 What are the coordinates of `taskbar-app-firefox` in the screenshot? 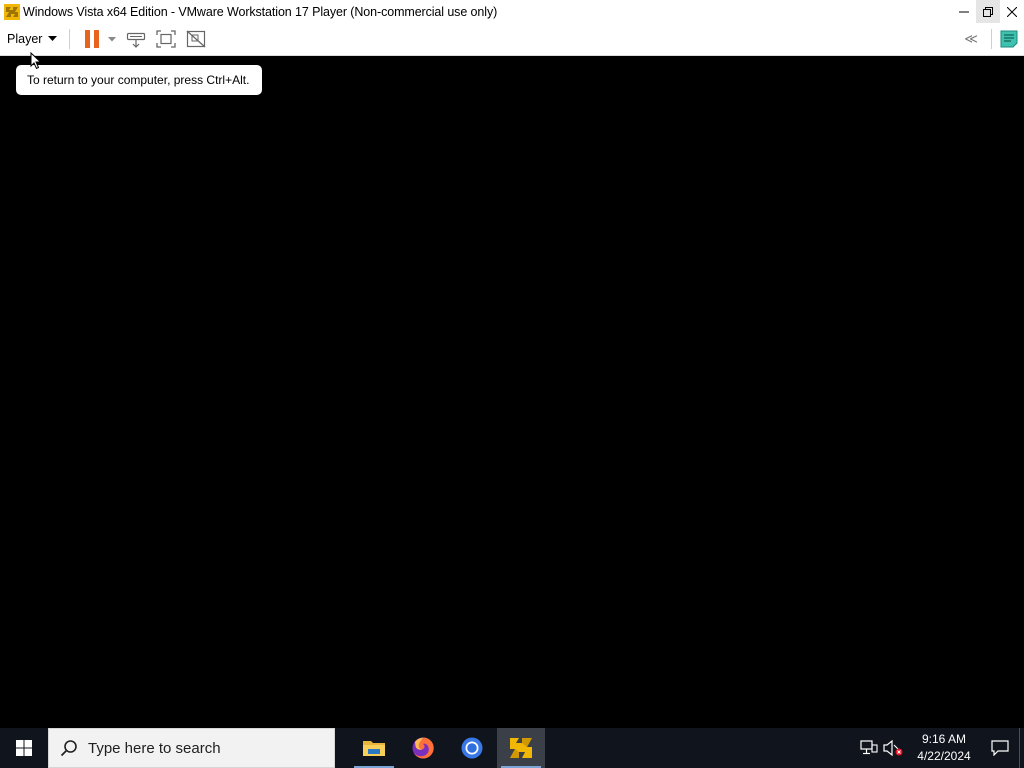 It's located at (423, 748).